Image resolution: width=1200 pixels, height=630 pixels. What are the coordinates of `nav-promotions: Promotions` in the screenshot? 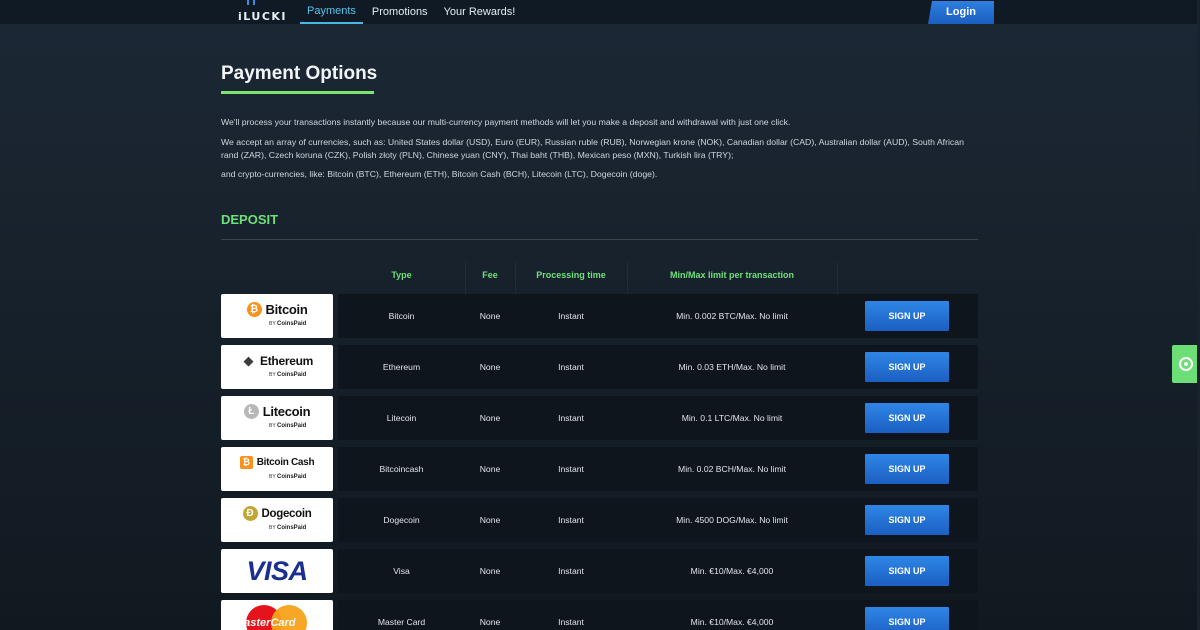 It's located at (400, 12).